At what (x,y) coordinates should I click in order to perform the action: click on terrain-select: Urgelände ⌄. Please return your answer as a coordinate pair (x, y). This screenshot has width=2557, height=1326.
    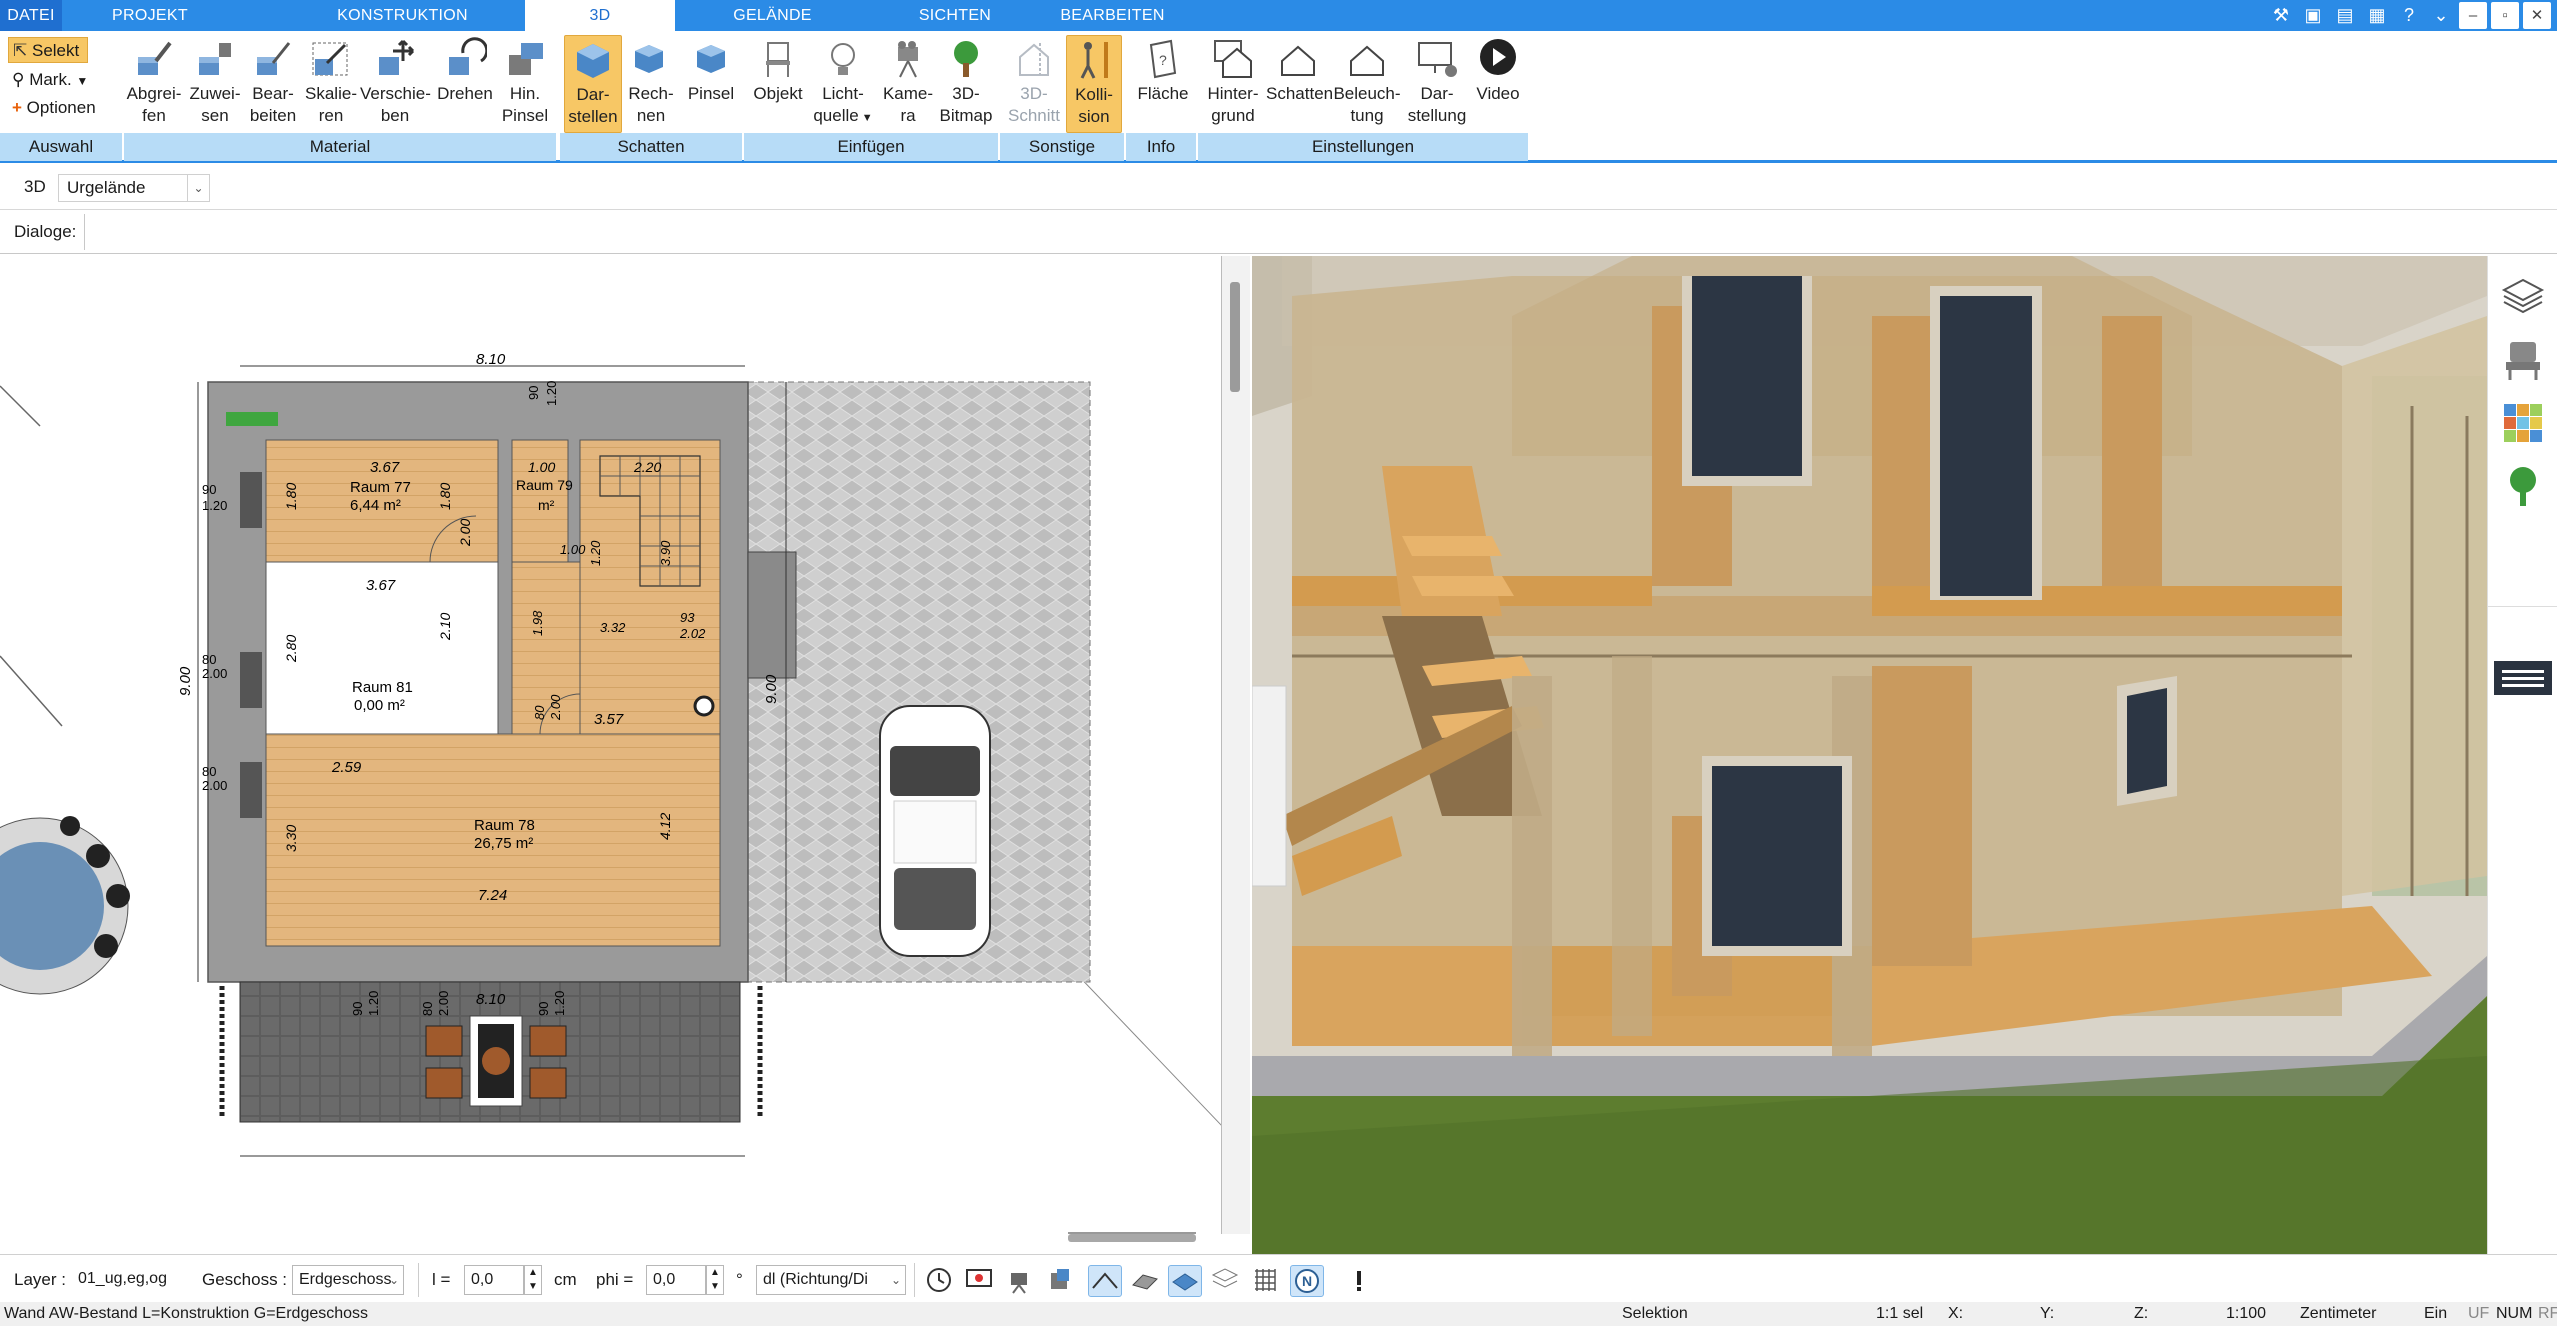
    Looking at the image, I should click on (134, 188).